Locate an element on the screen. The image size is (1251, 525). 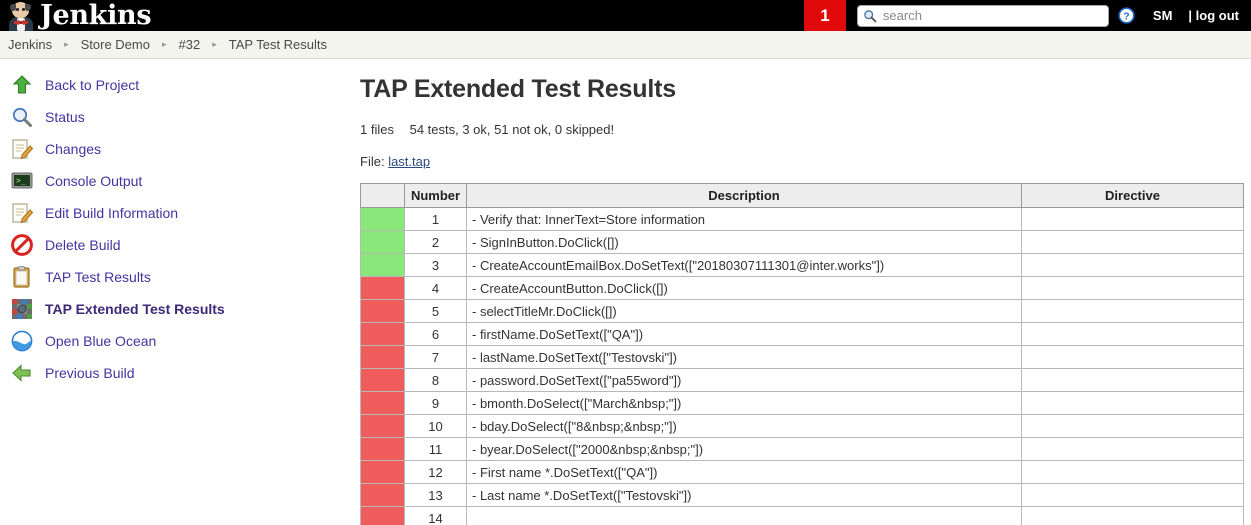
page-title: TAP Extended Test Results is located at coordinates (518, 89).